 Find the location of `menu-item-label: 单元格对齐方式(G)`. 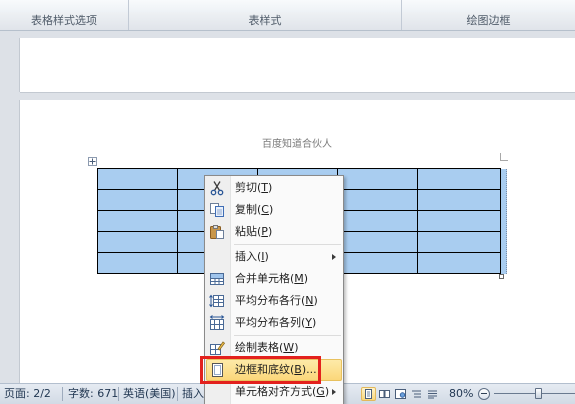

menu-item-label: 单元格对齐方式(G) is located at coordinates (282, 391).